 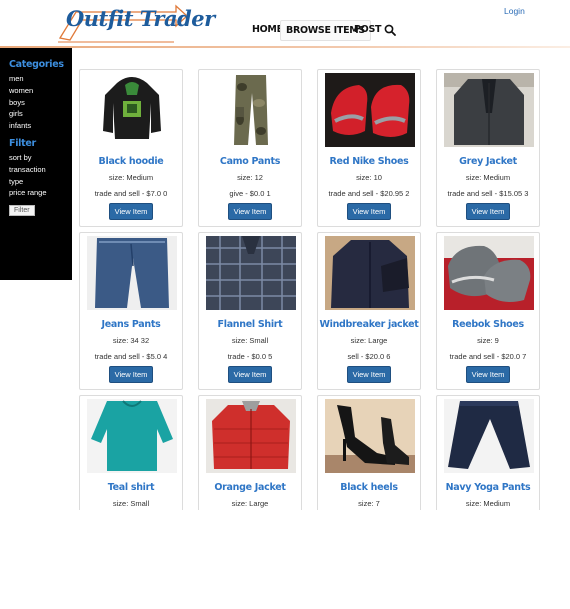 What do you see at coordinates (40, 182) in the screenshot?
I see `filter-type: type` at bounding box center [40, 182].